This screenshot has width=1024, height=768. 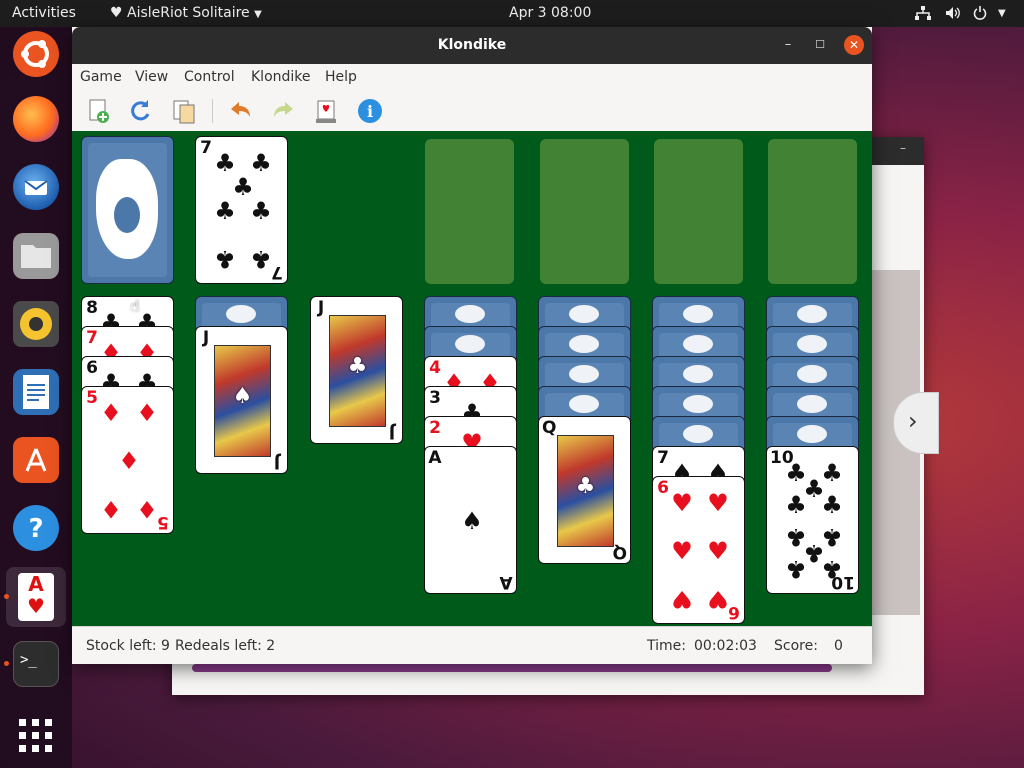 What do you see at coordinates (140, 111) in the screenshot?
I see `restart-icon` at bounding box center [140, 111].